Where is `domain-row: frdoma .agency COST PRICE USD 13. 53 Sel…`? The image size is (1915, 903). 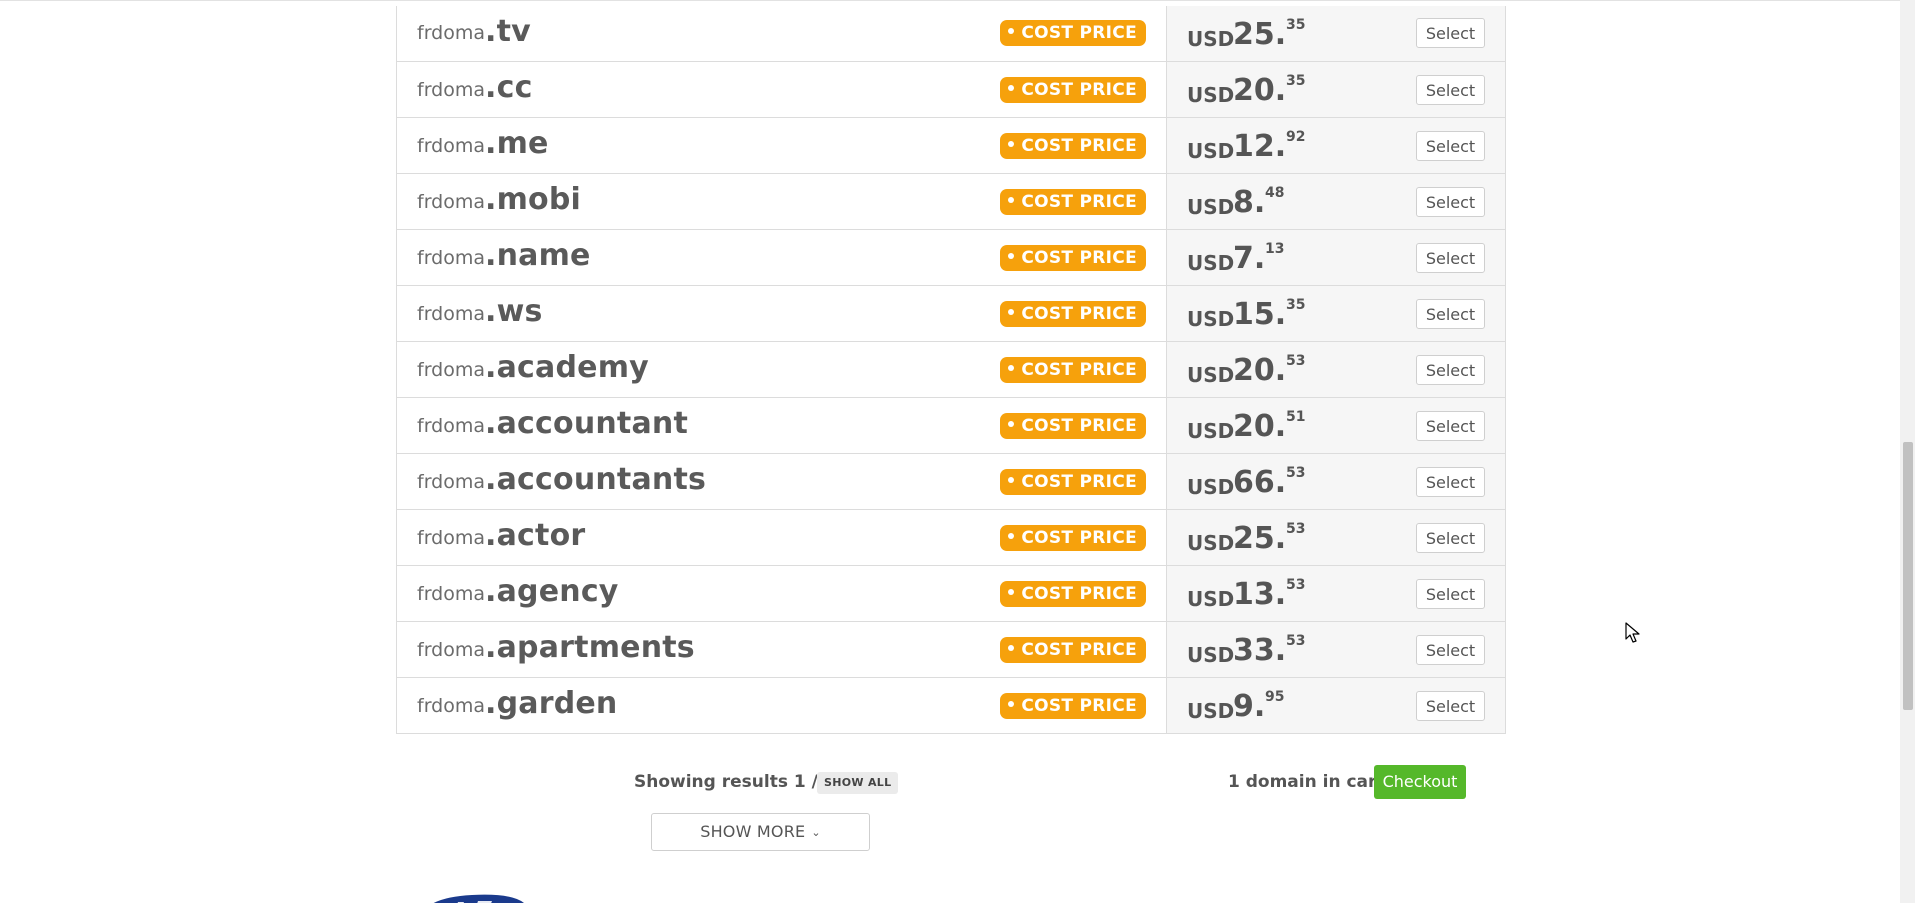
domain-row: frdoma .agency COST PRICE USD 13. 53 Sel… is located at coordinates (951, 593).